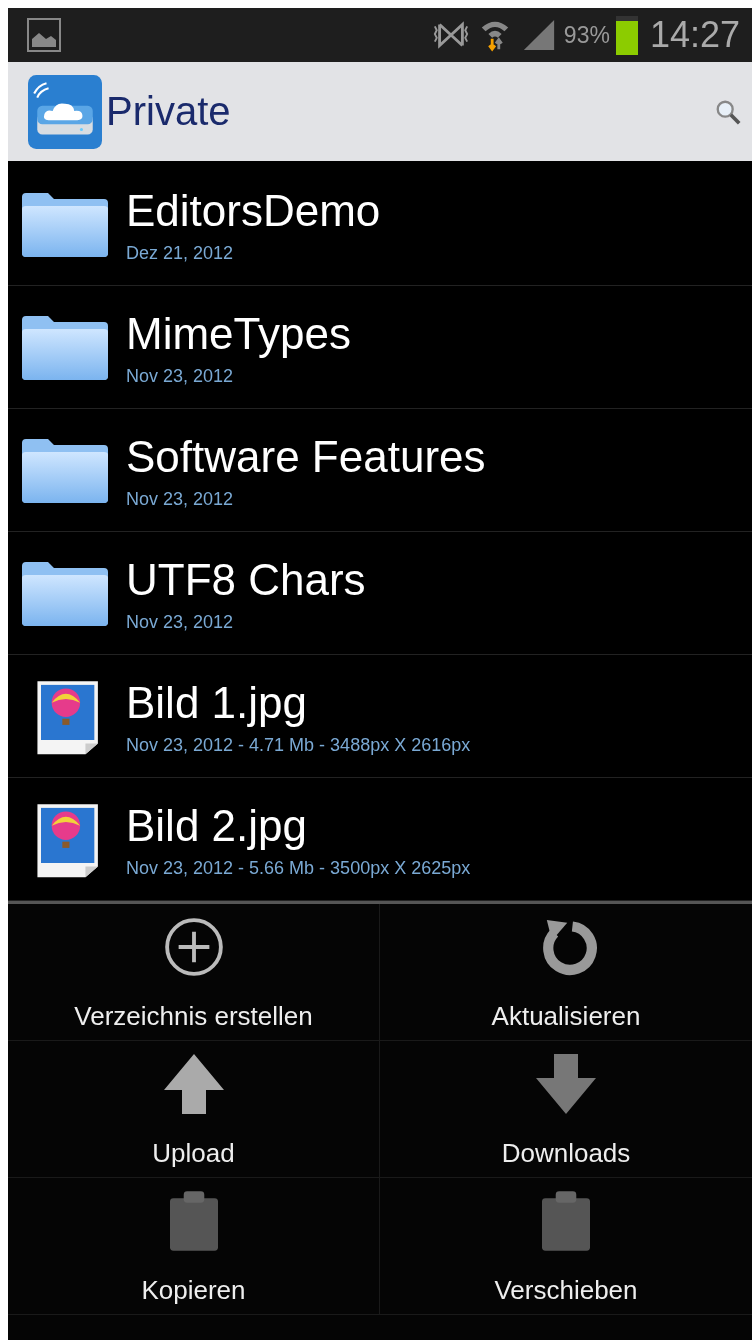  Describe the element at coordinates (217, 702) in the screenshot. I see `file-name: Bild 1.jpg` at that location.